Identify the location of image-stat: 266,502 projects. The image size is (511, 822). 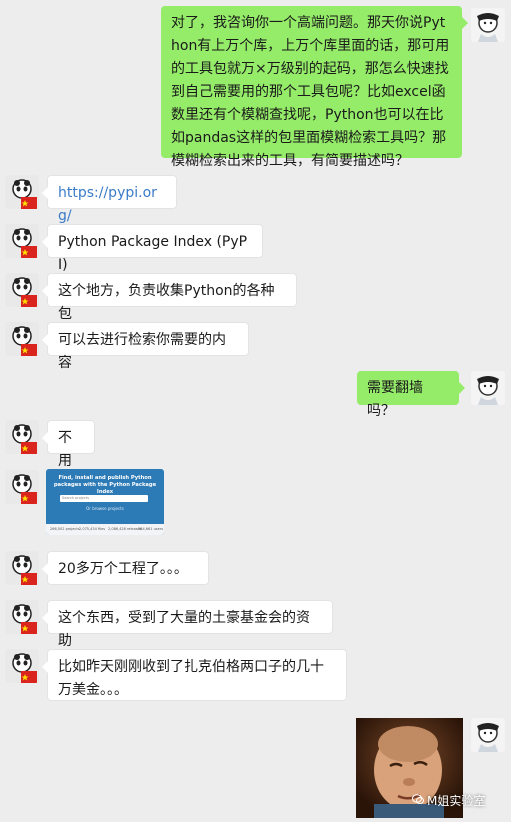
(65, 529).